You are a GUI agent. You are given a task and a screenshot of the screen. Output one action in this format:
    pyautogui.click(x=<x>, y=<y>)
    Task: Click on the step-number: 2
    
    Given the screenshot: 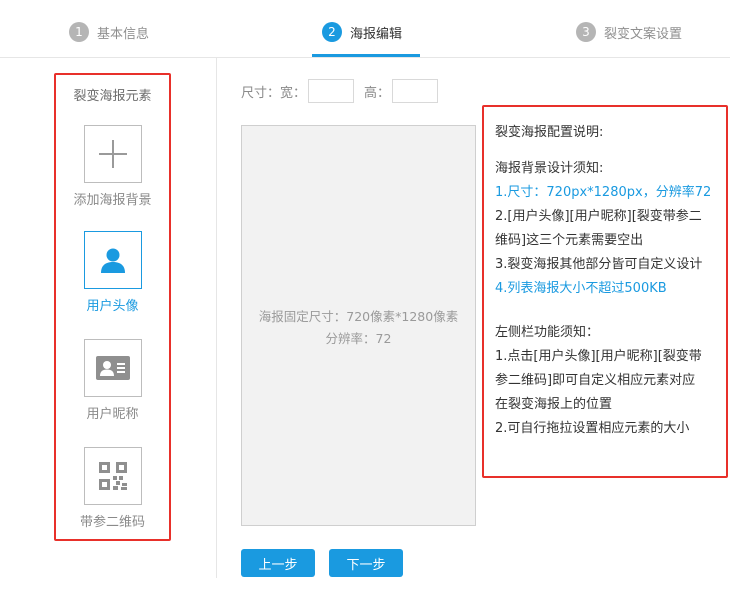 What is the action you would take?
    pyautogui.click(x=332, y=32)
    